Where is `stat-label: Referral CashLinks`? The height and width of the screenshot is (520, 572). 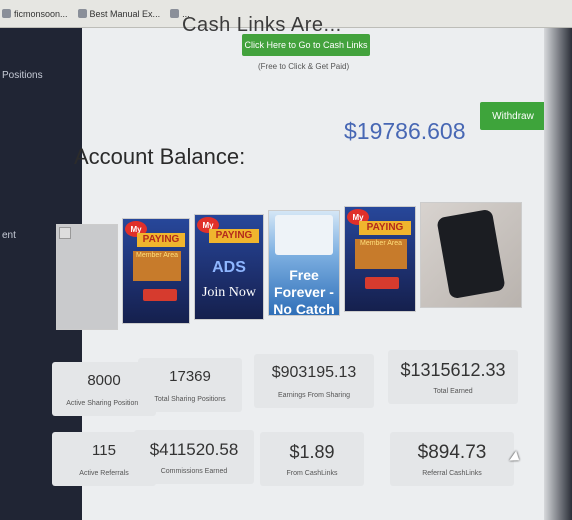
stat-label: Referral CashLinks is located at coordinates (452, 473).